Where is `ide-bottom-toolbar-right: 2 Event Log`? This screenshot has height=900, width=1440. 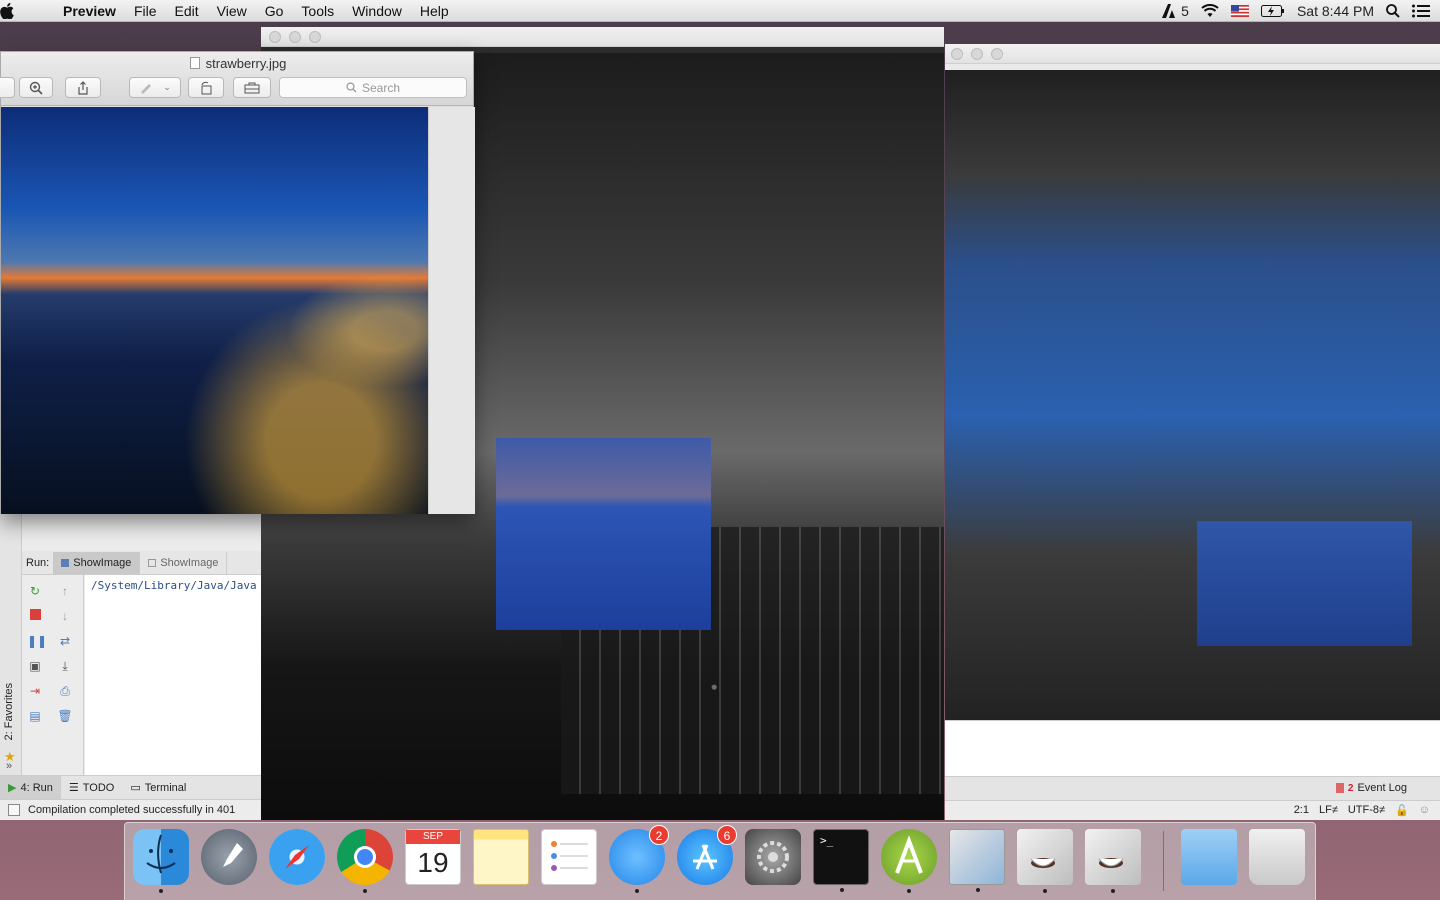 ide-bottom-toolbar-right: 2 Event Log is located at coordinates (1192, 788).